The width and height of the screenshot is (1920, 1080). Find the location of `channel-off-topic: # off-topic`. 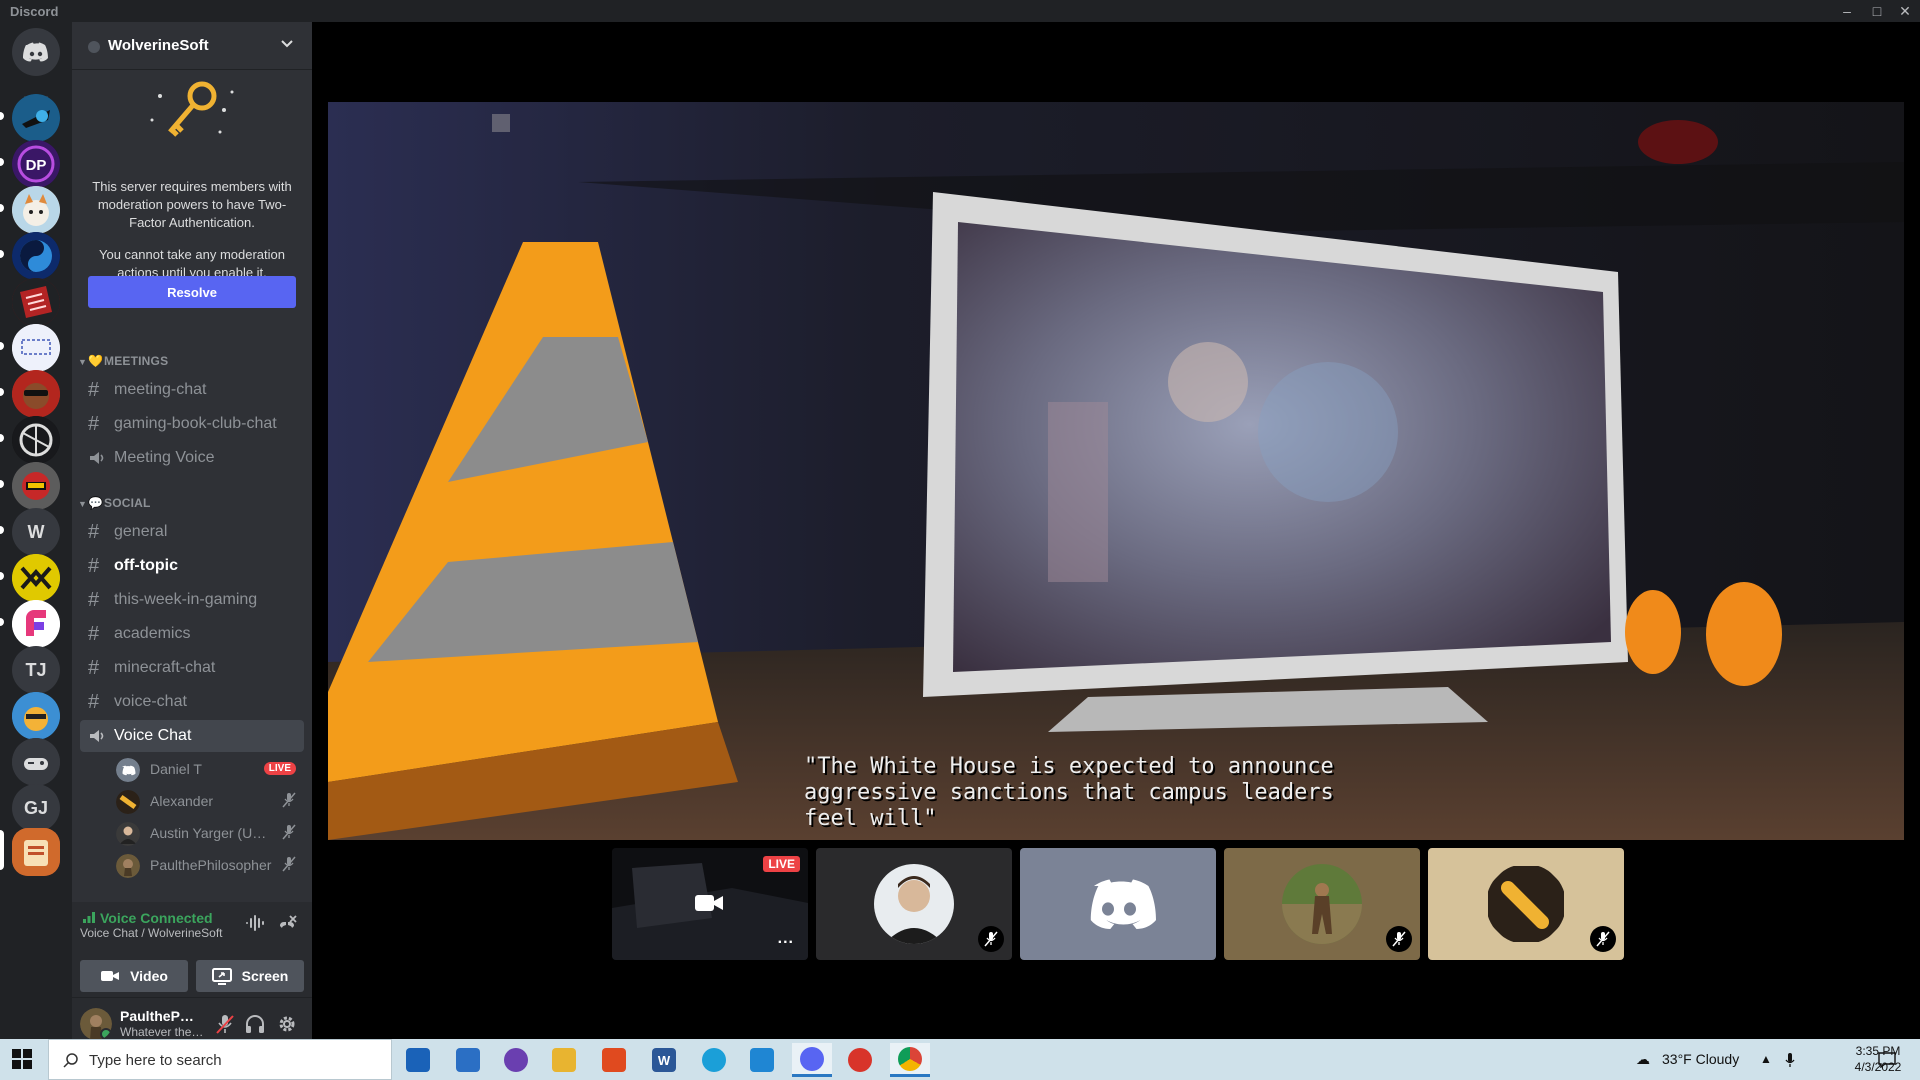

channel-off-topic: # off-topic is located at coordinates (192, 566).